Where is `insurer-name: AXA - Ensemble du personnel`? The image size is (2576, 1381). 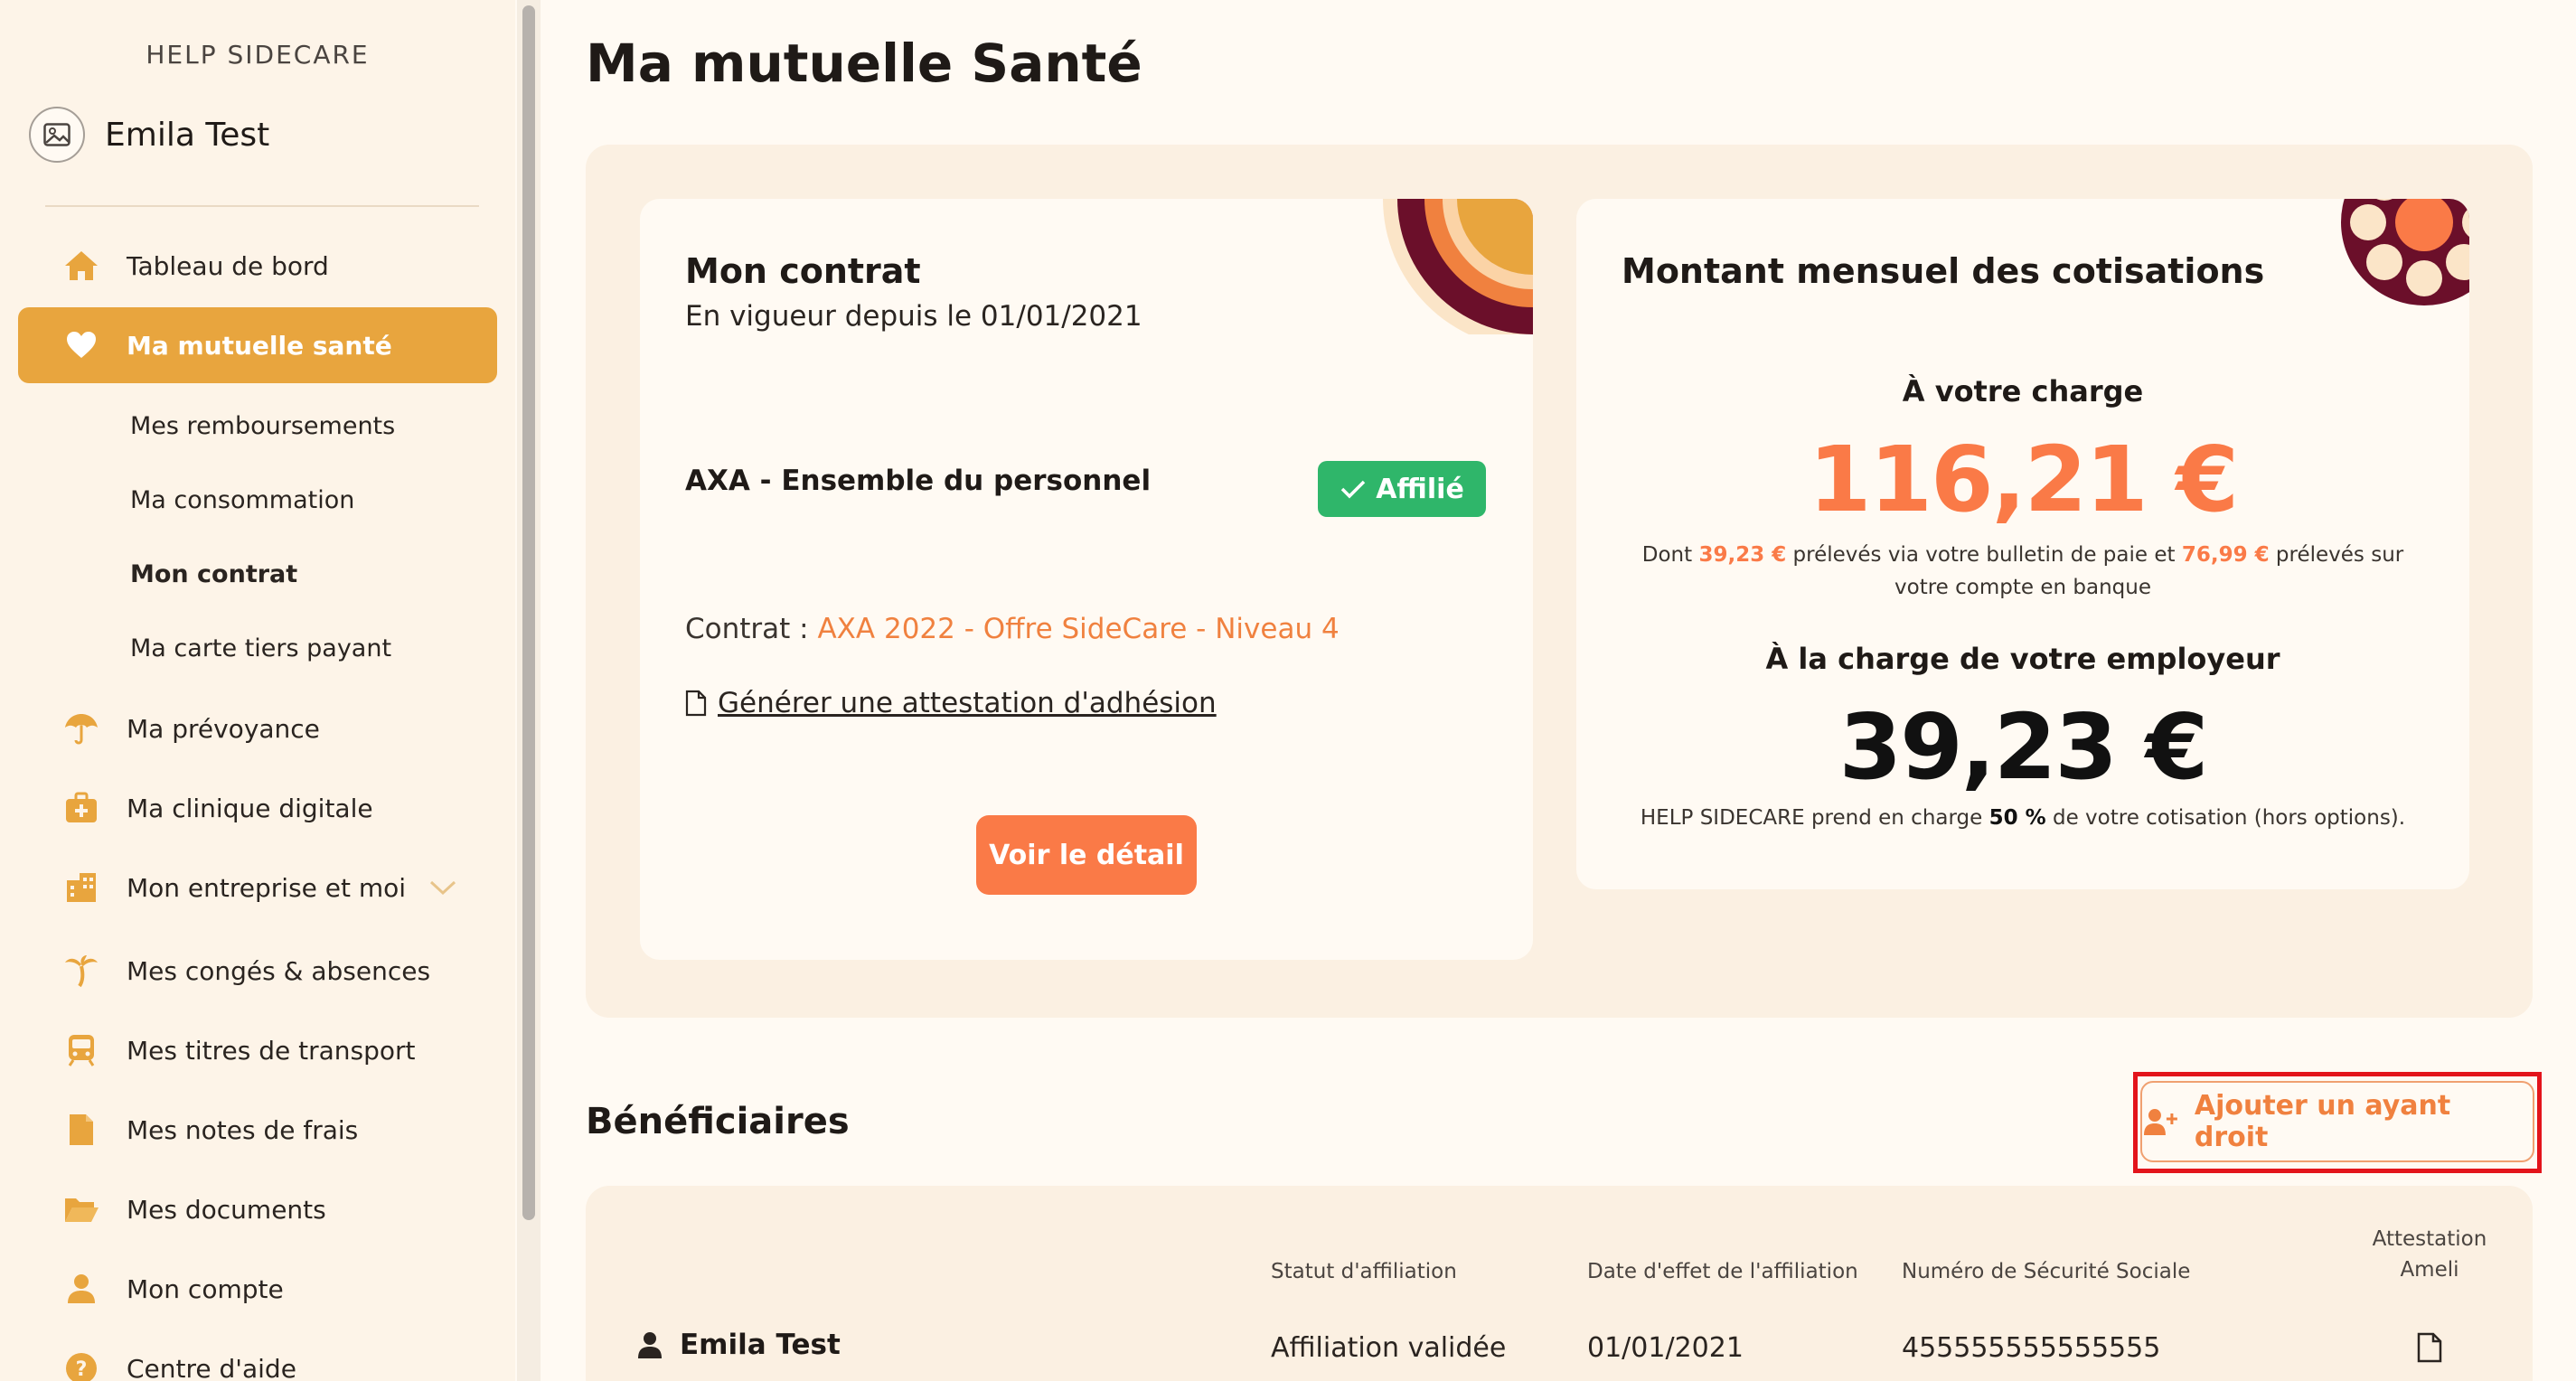
insurer-name: AXA - Ensemble du personnel is located at coordinates (919, 481).